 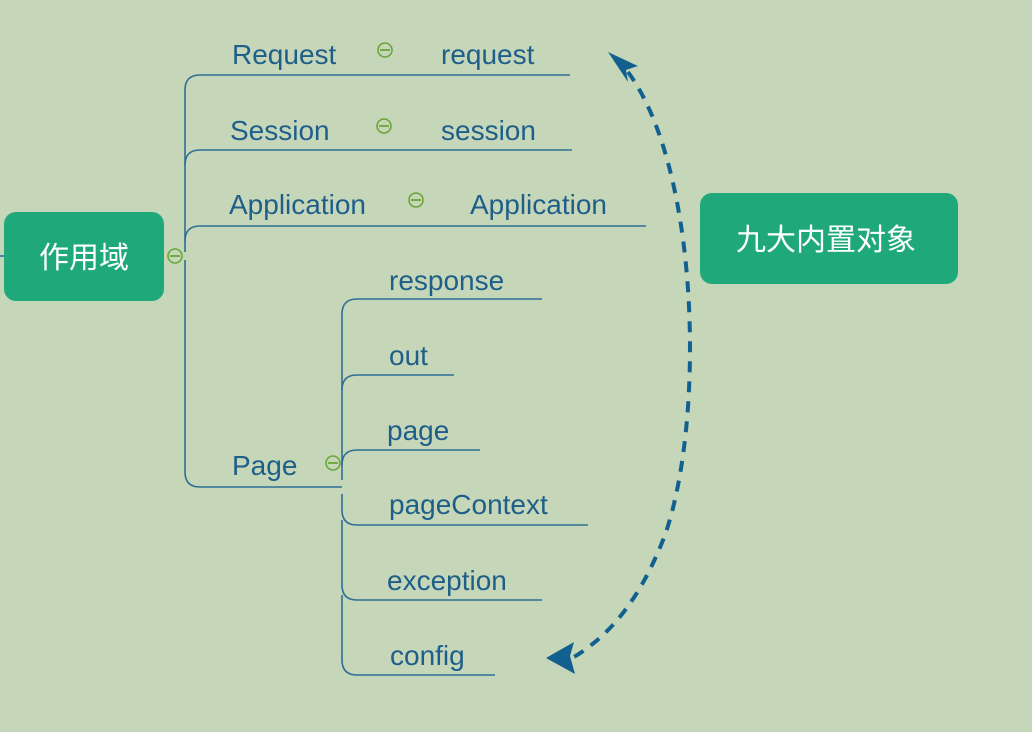 I want to click on root-node: 作用域, so click(x=82, y=256).